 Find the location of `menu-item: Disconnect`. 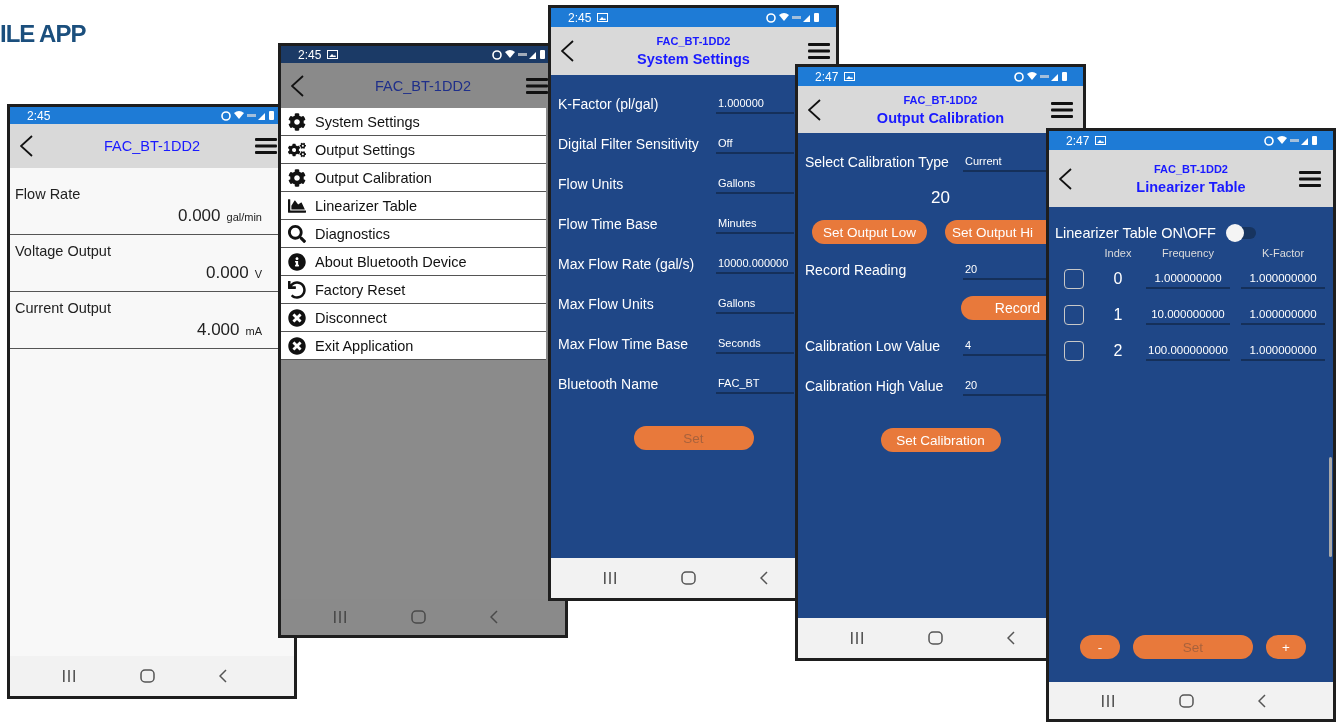

menu-item: Disconnect is located at coordinates (413, 318).